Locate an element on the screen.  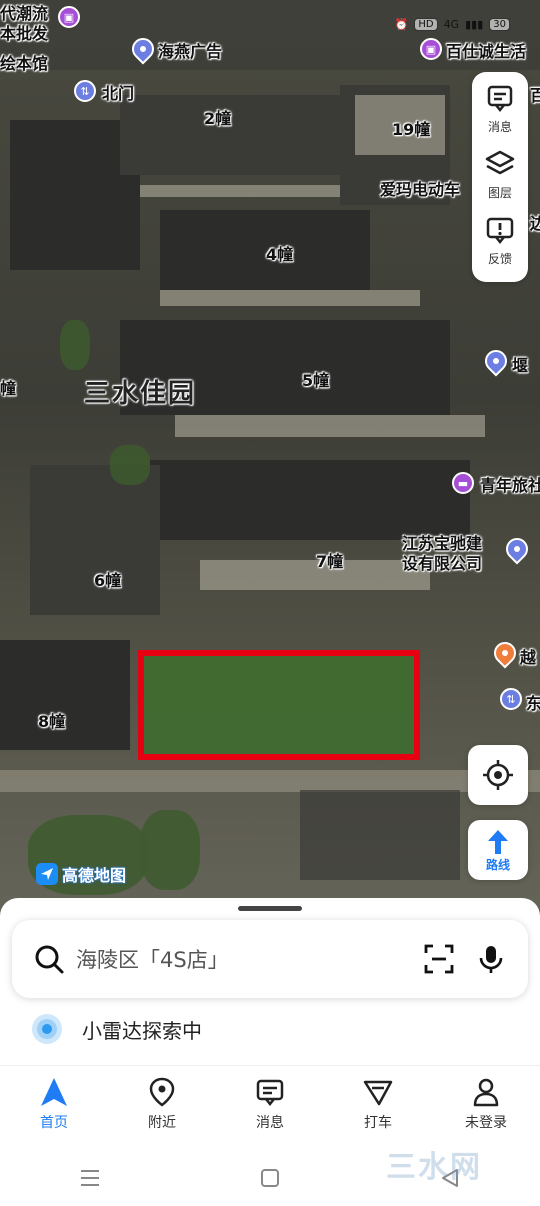
tab-home: 首页 is located at coordinates (54, 1107).